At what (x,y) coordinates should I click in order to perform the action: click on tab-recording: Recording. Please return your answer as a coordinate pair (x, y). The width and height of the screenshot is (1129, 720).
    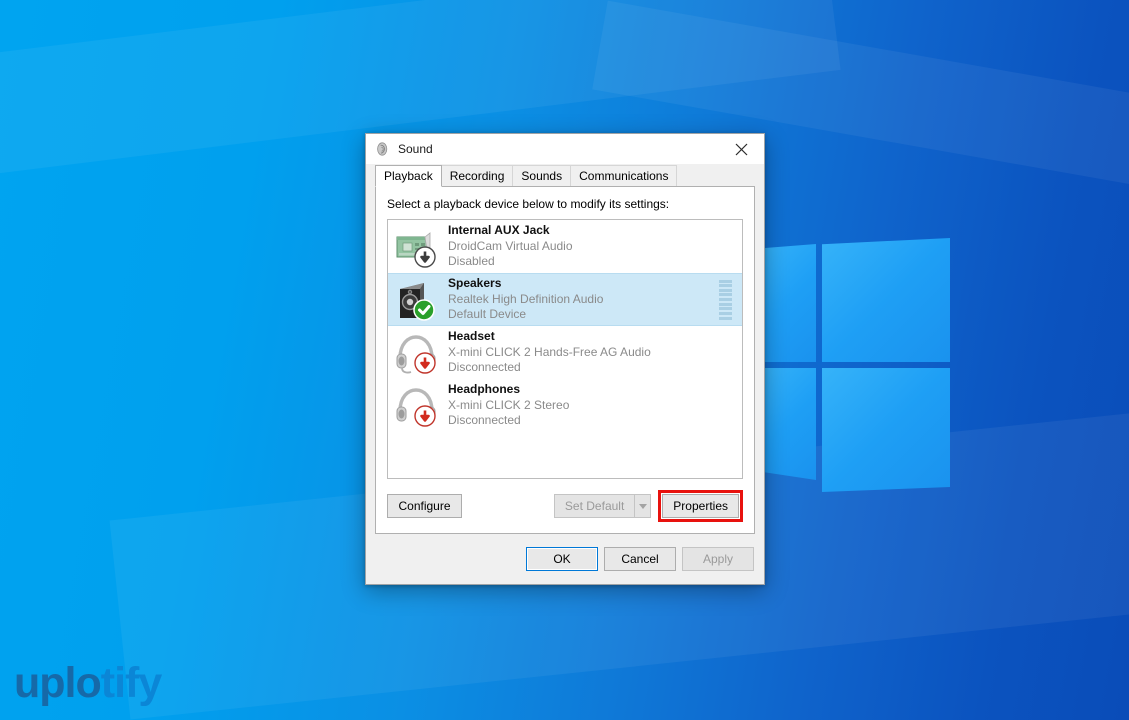
    Looking at the image, I should click on (477, 175).